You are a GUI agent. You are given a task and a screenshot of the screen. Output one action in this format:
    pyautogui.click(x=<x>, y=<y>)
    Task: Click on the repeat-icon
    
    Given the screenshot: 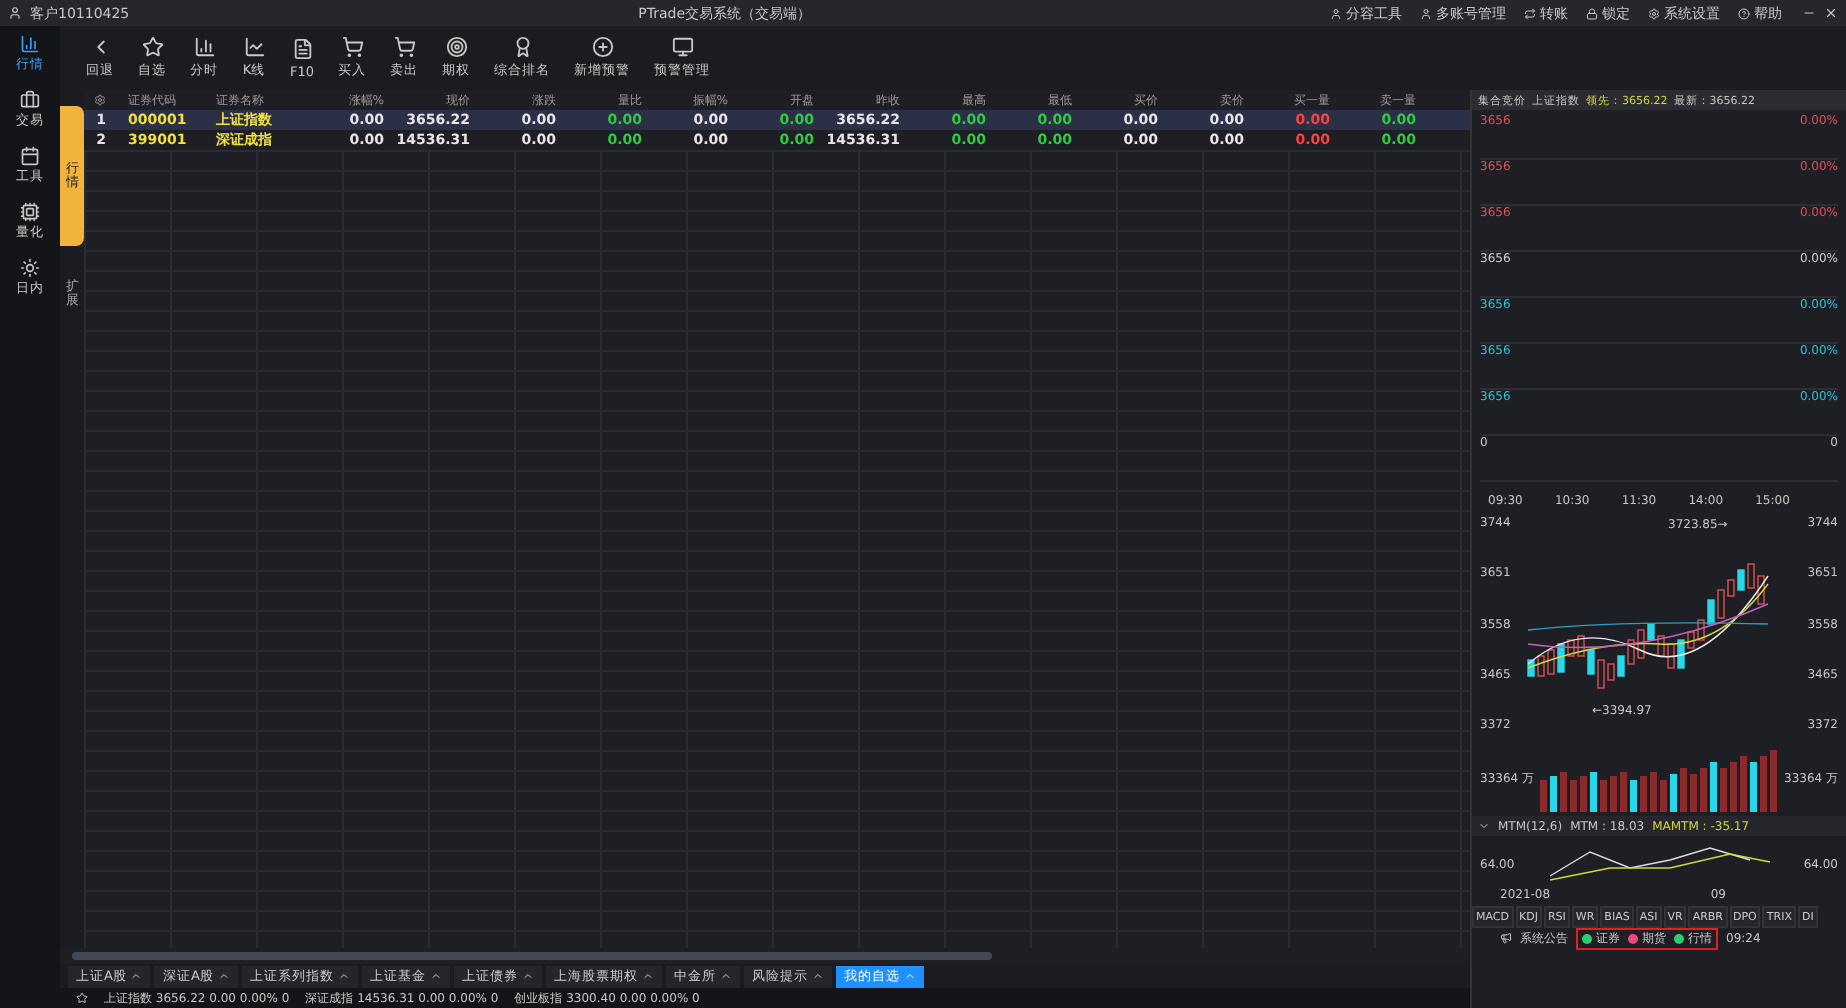 What is the action you would take?
    pyautogui.click(x=1530, y=13)
    